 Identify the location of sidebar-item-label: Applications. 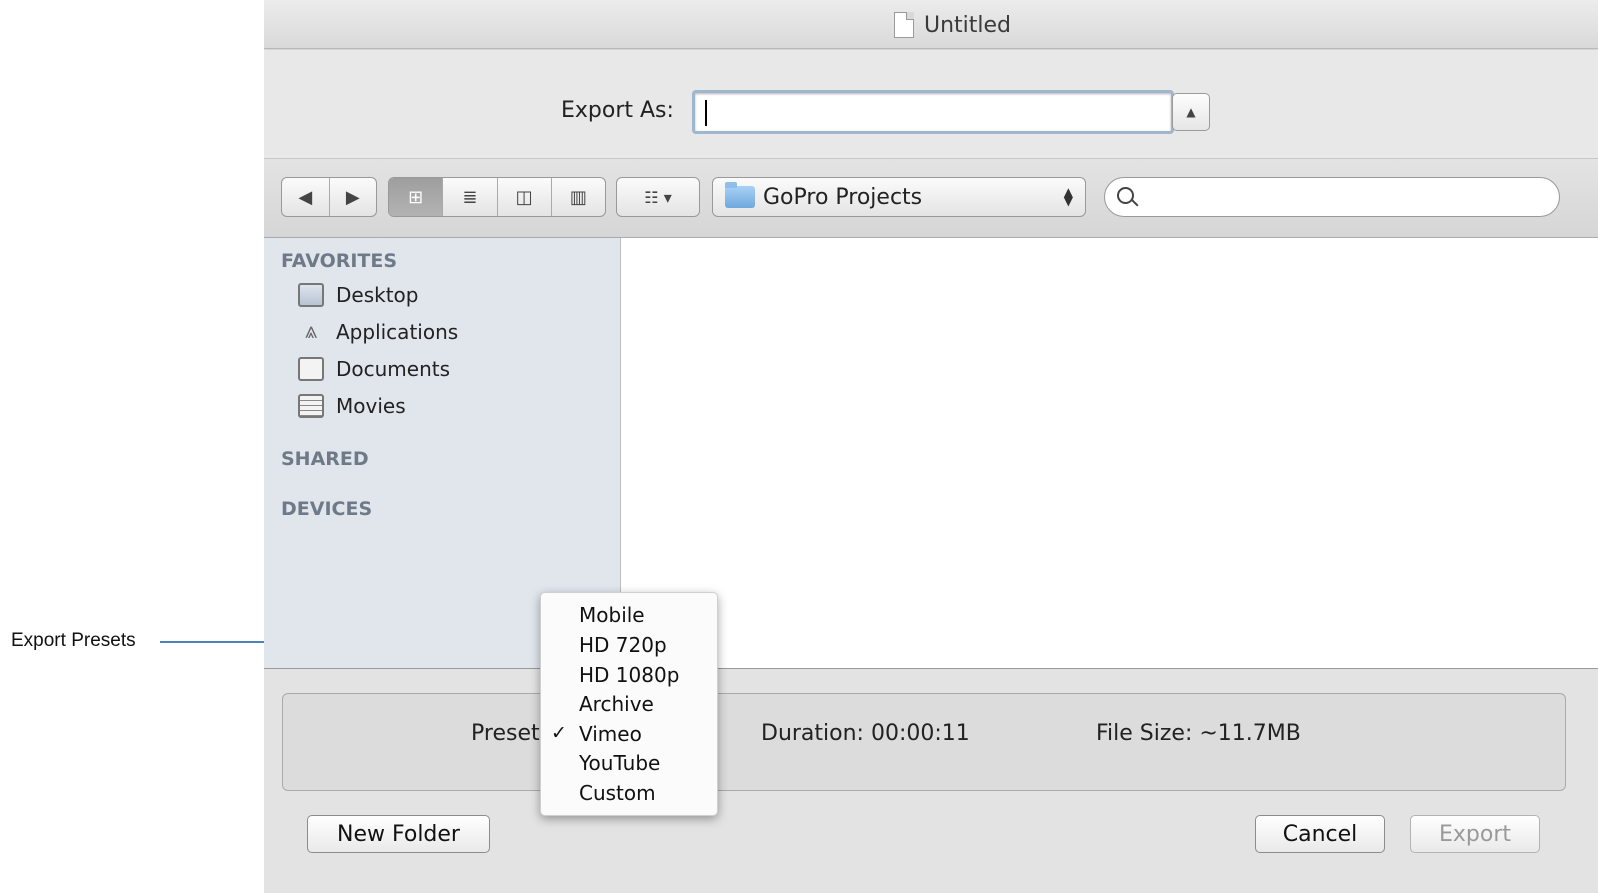
(397, 332).